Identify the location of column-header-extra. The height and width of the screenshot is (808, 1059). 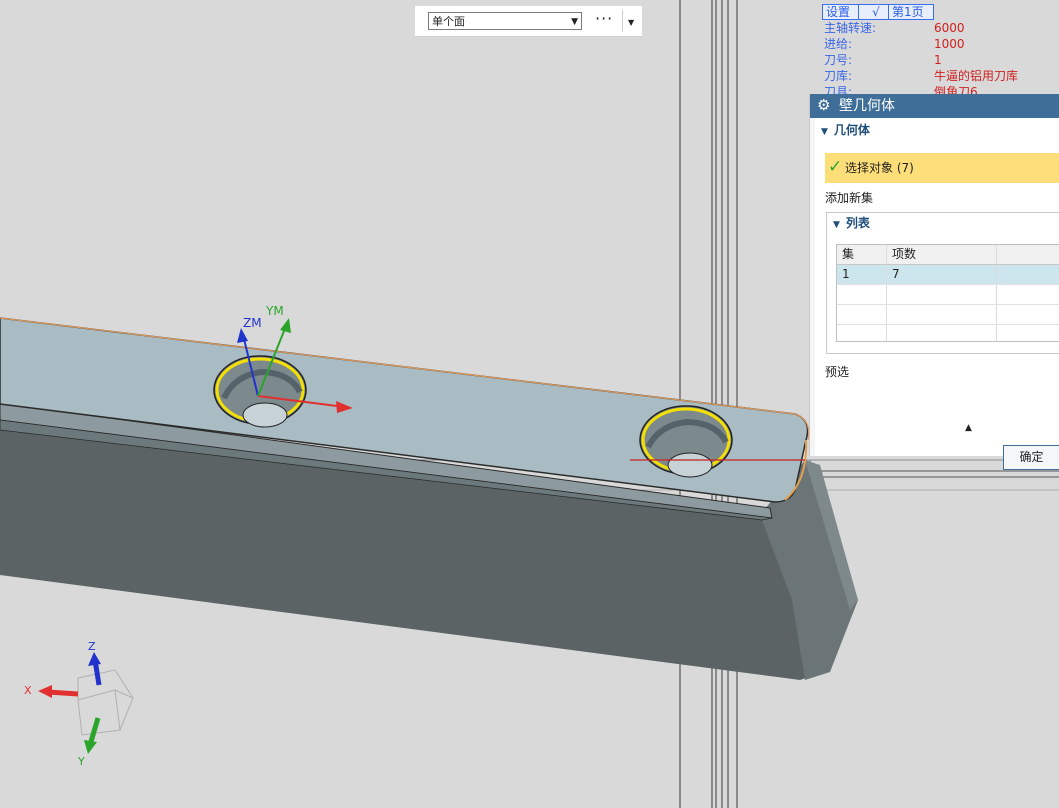
(1028, 254).